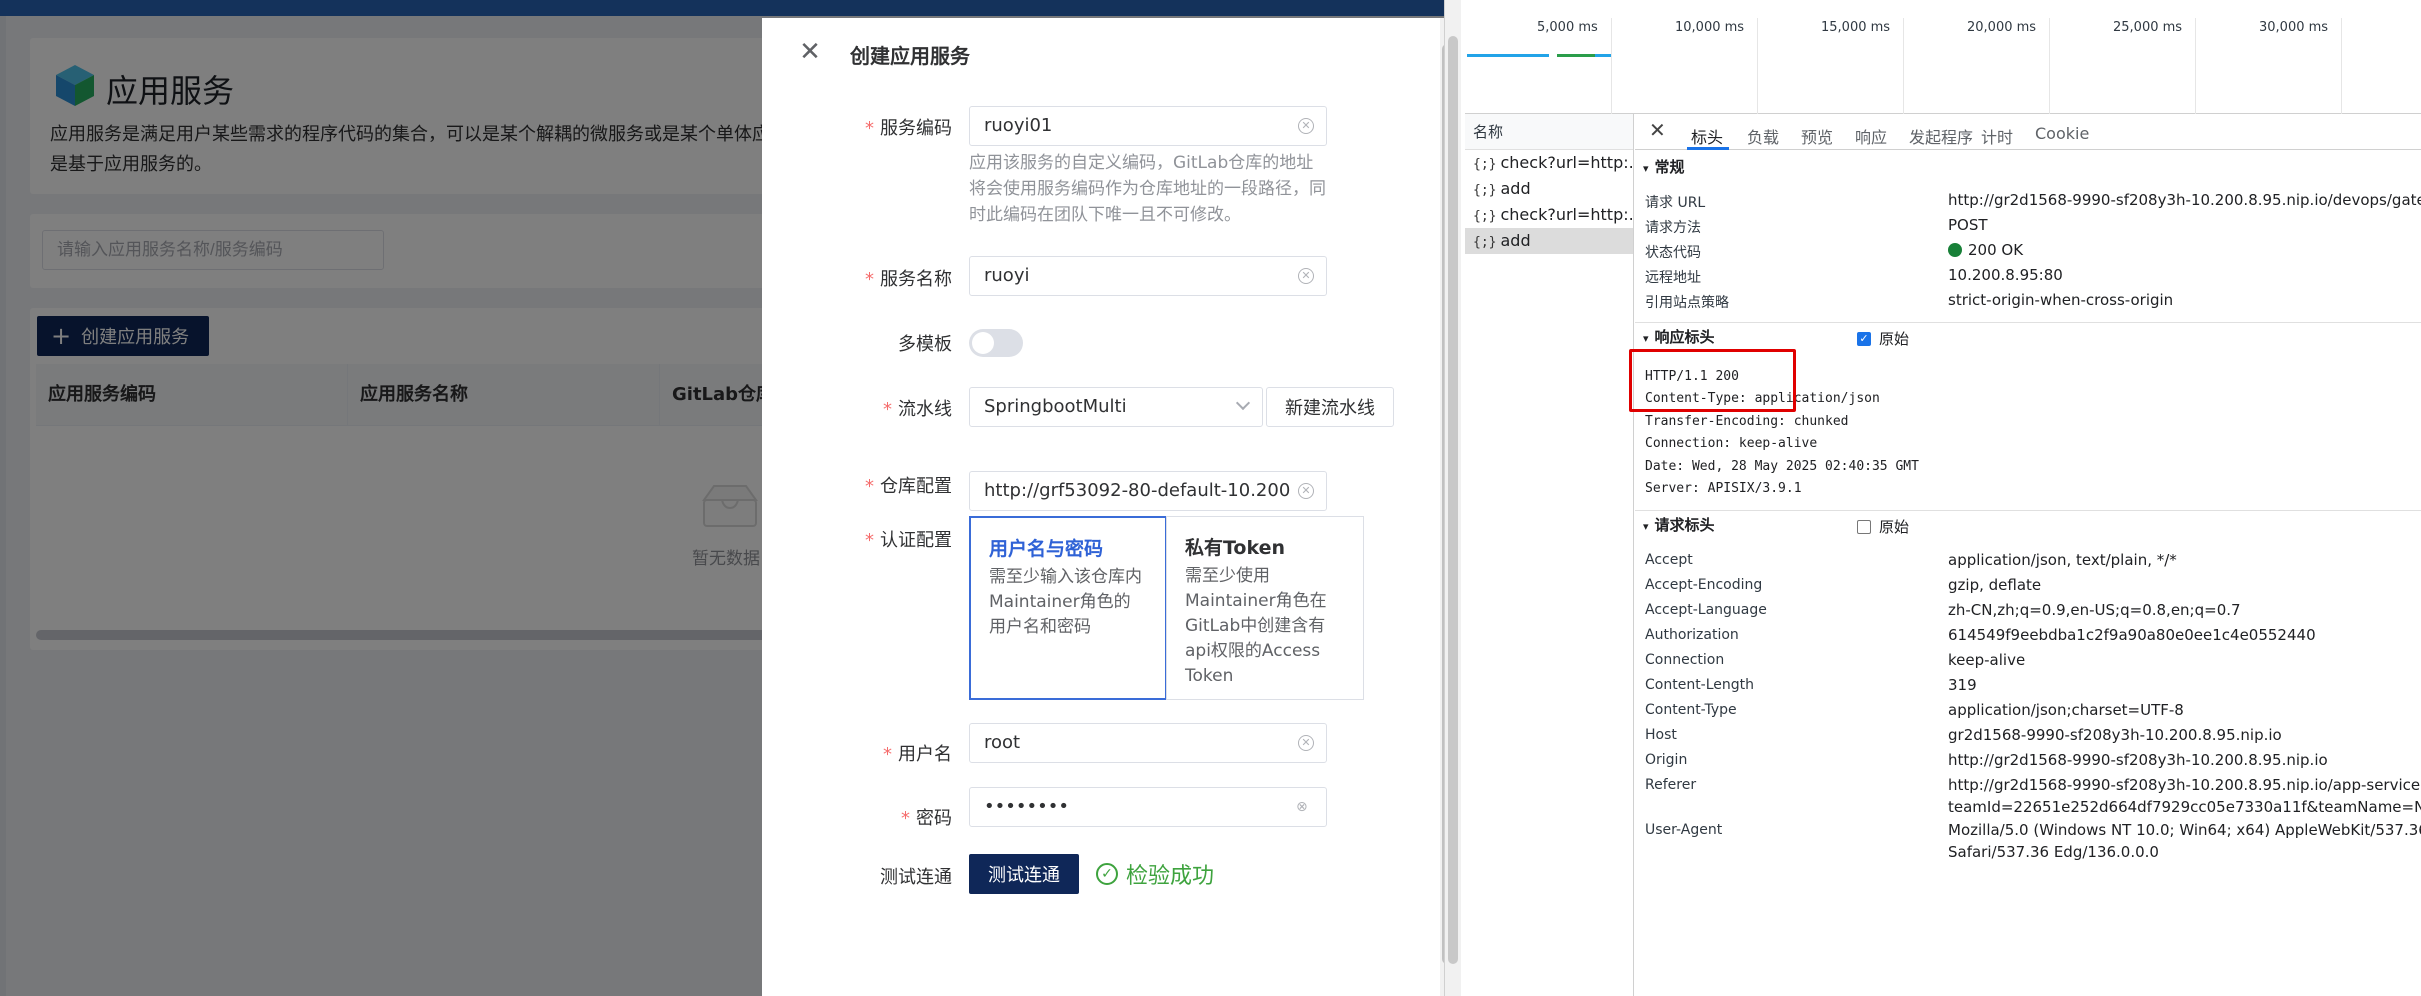 This screenshot has width=2421, height=996. What do you see at coordinates (1995, 585) in the screenshot?
I see `request-header-value: gzip, deflate` at bounding box center [1995, 585].